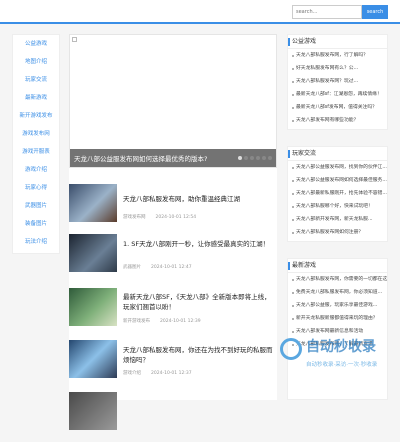 Image resolution: width=400 pixels, height=442 pixels. What do you see at coordinates (200, 217) in the screenshot?
I see `article-meta: 游戏发布网 2024-10-01 12:54` at bounding box center [200, 217].